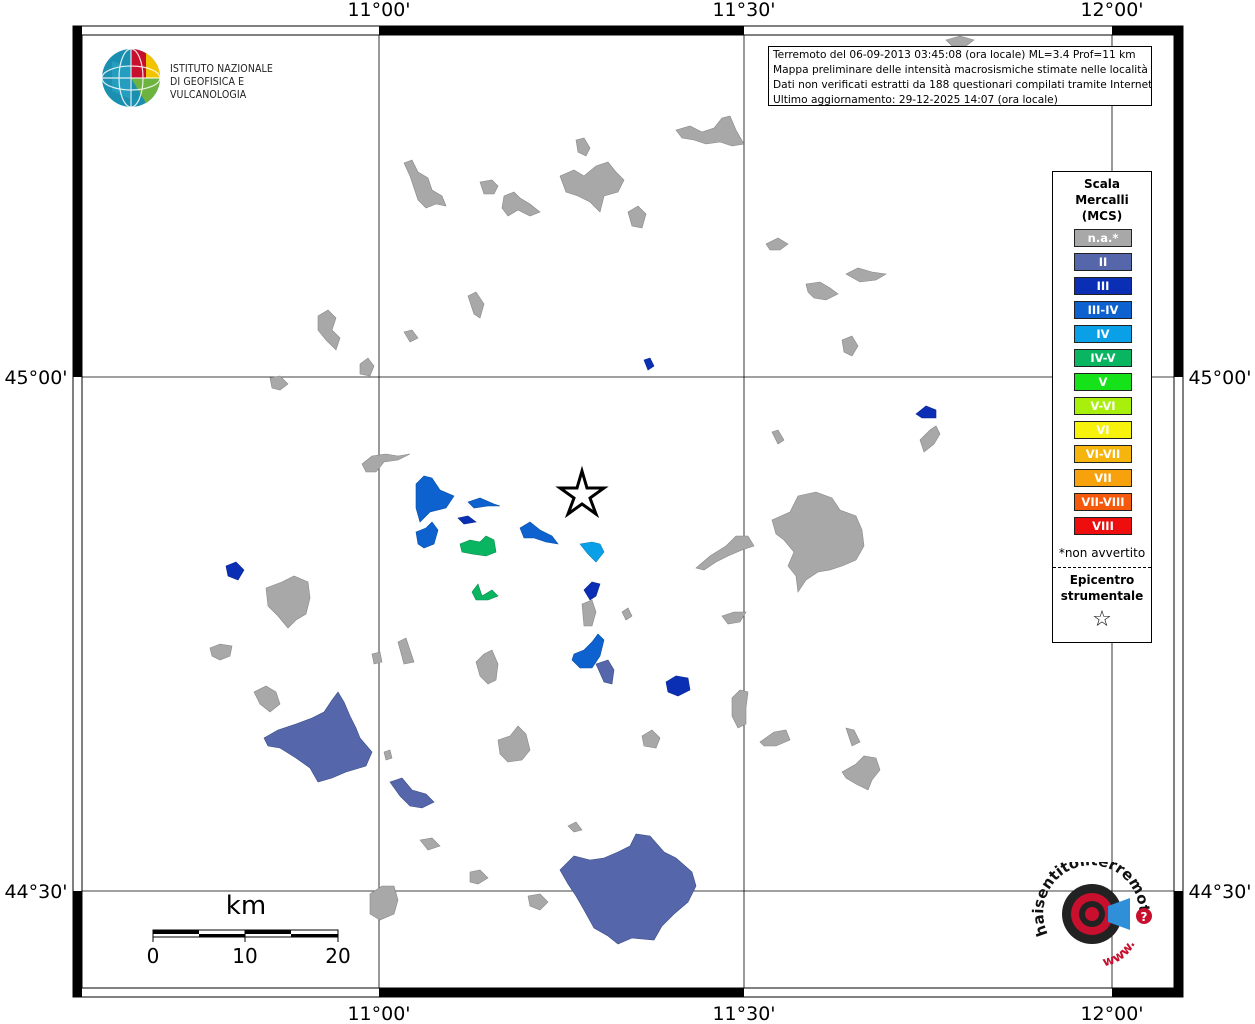 The image size is (1255, 1024). Describe the element at coordinates (743, 1013) in the screenshot. I see `lon-label-bottom-2: 11°30'` at that location.